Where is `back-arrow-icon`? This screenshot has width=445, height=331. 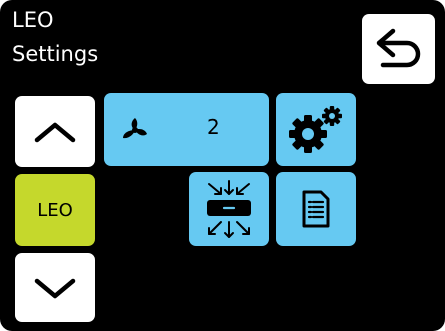
back-arrow-icon is located at coordinates (399, 49).